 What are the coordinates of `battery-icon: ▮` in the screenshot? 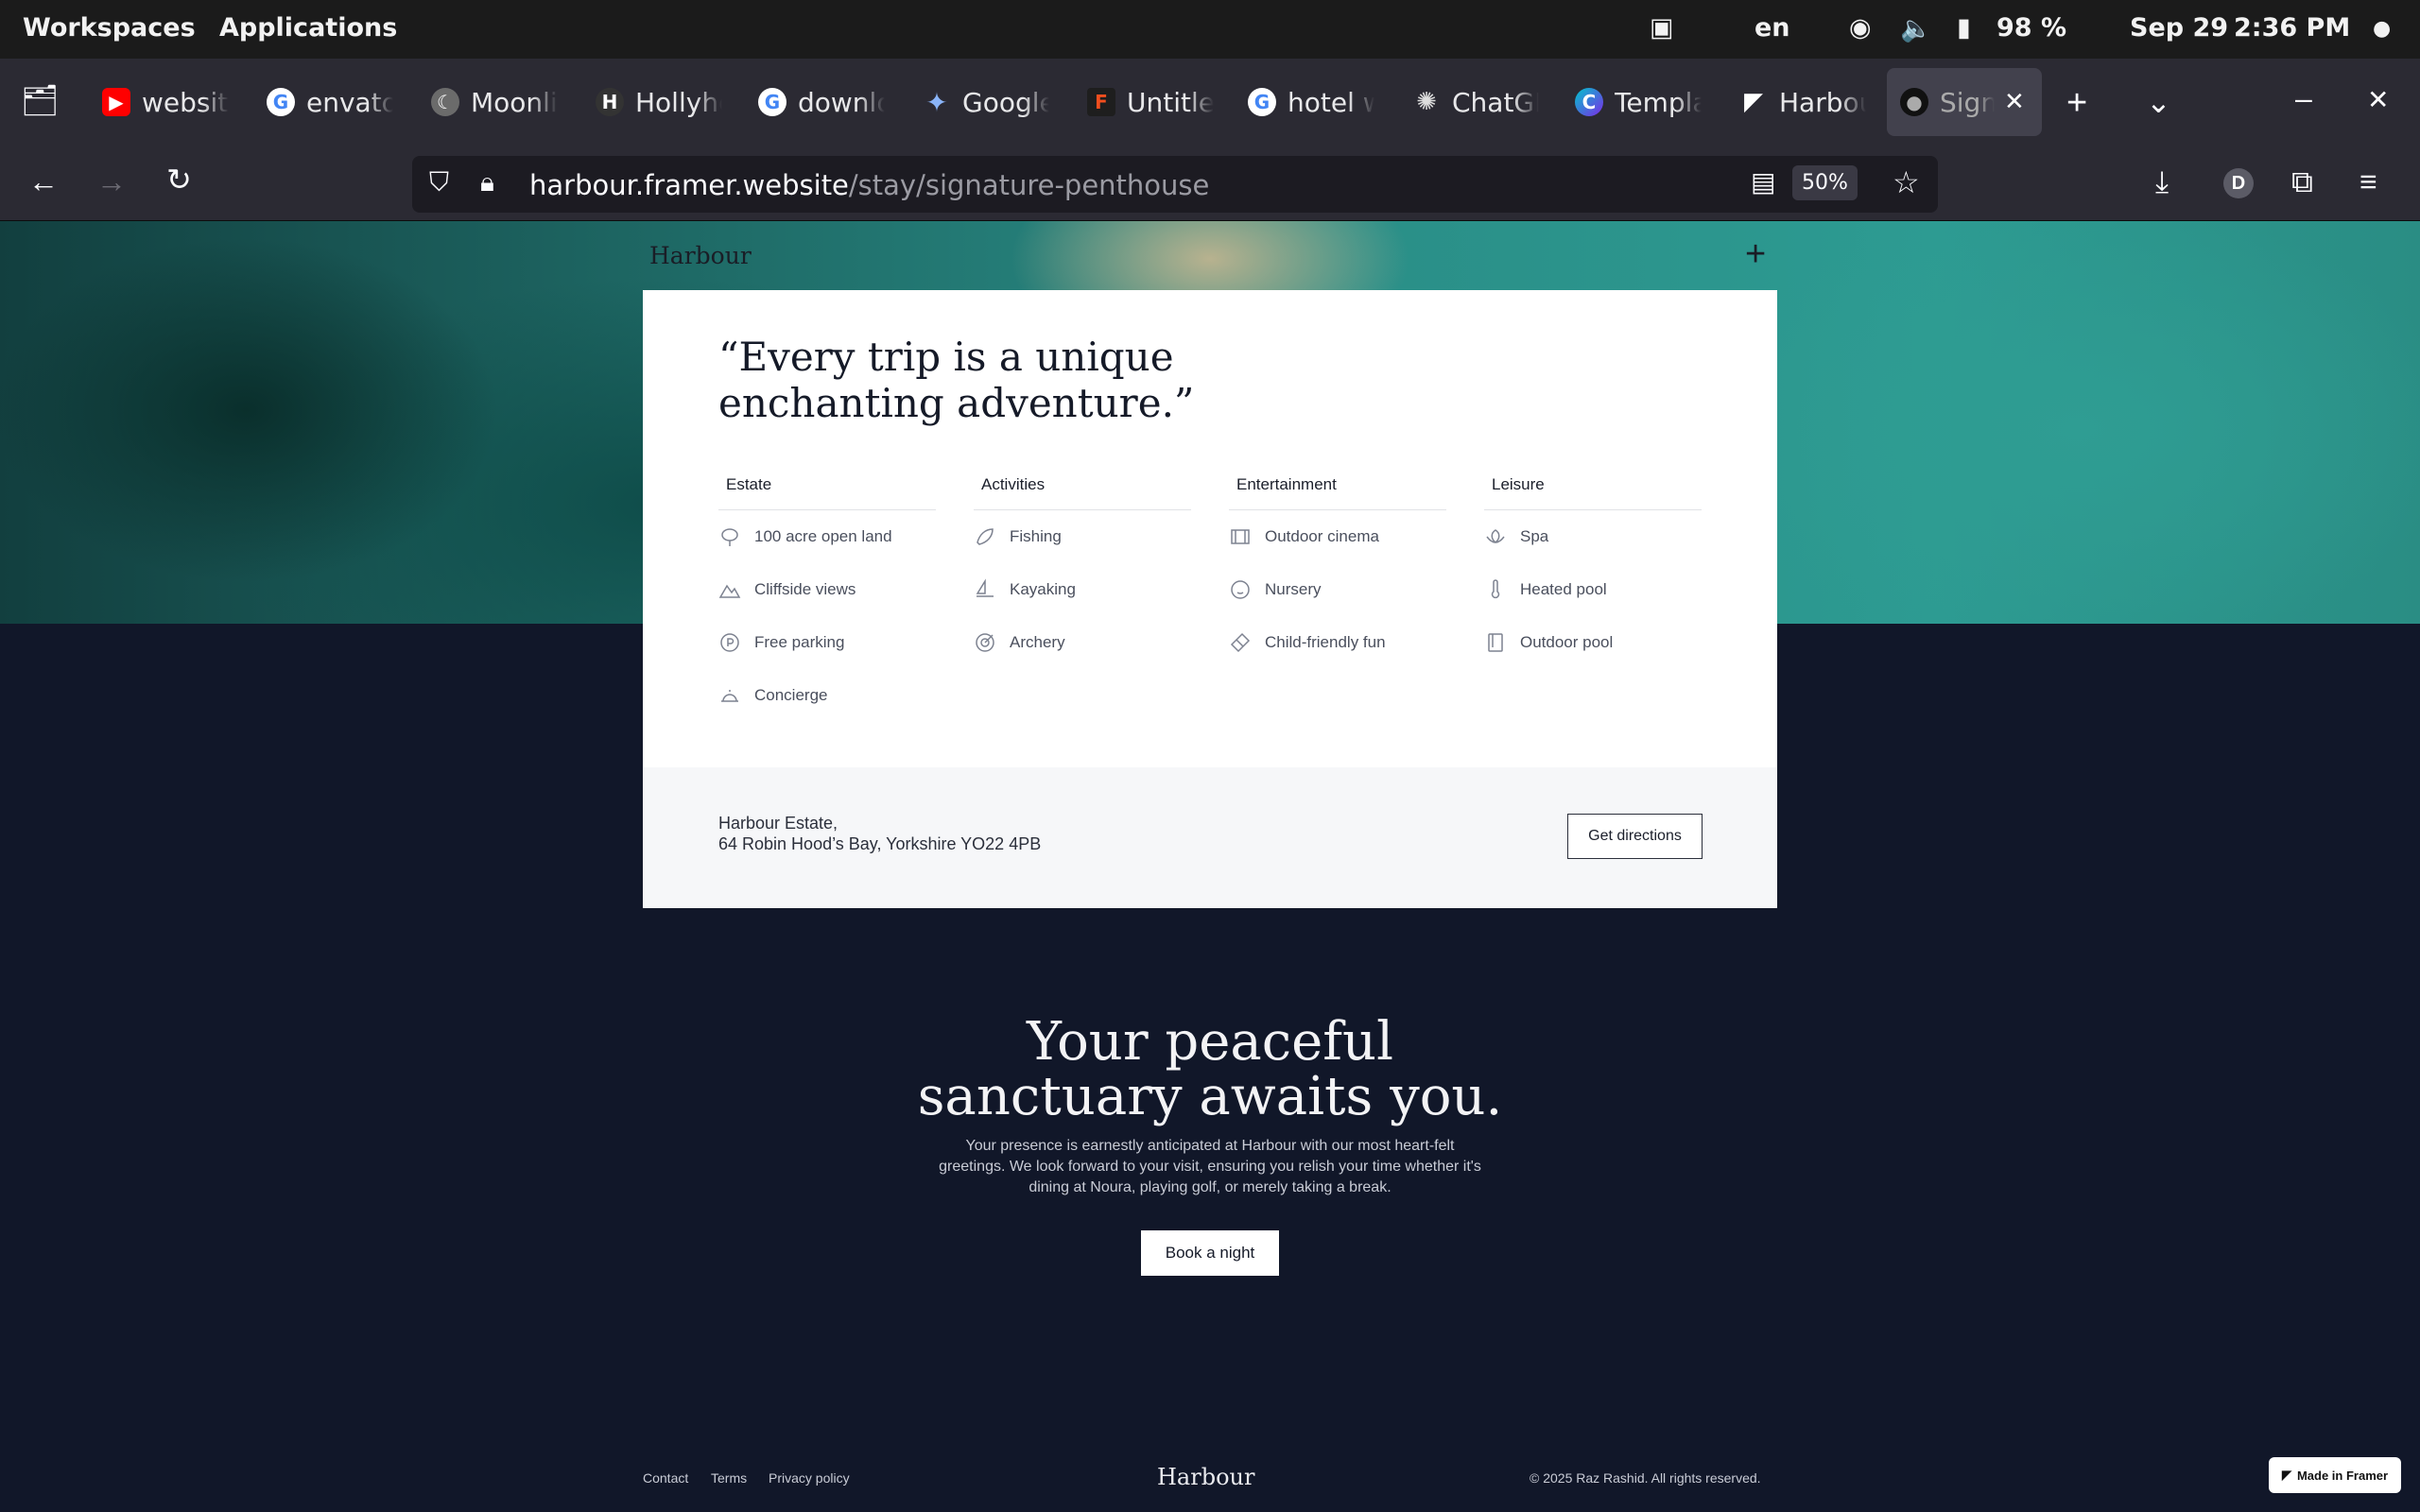 It's located at (1964, 28).